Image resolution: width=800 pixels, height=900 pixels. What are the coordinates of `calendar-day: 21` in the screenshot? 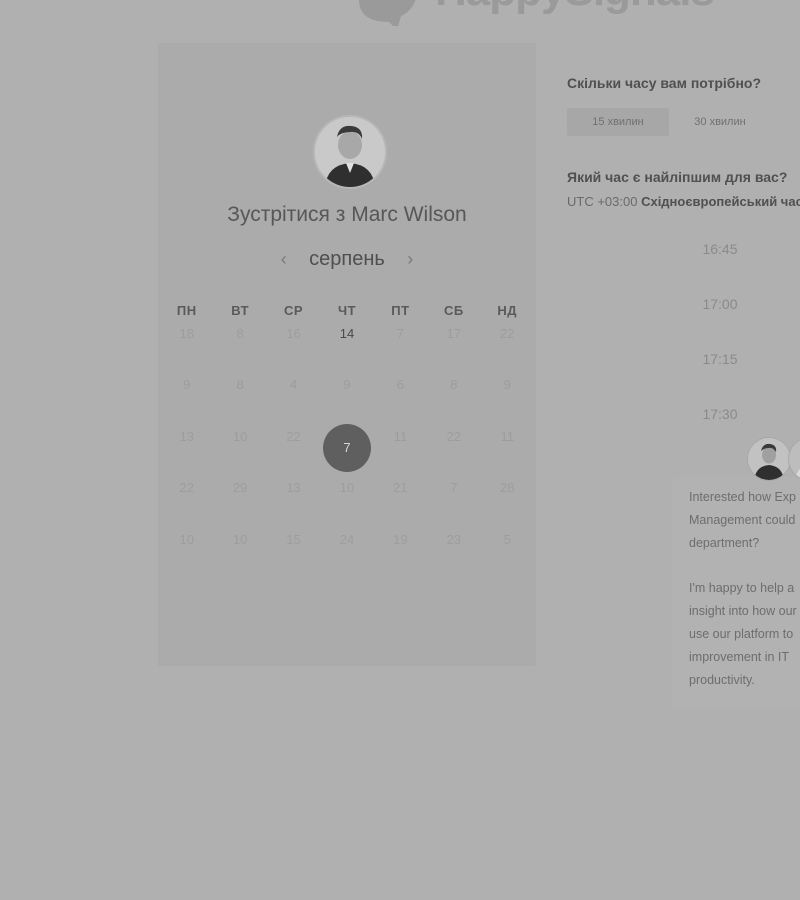 It's located at (400, 505).